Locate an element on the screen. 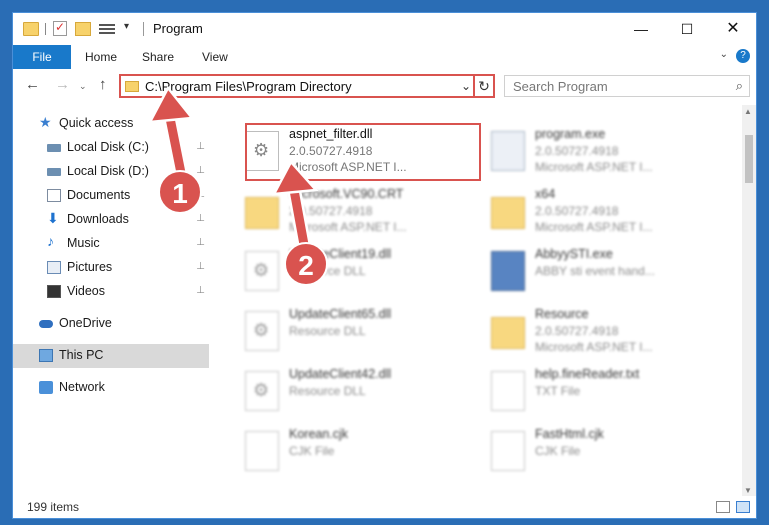  sidebar-item-this-pc: This PC is located at coordinates (111, 356).